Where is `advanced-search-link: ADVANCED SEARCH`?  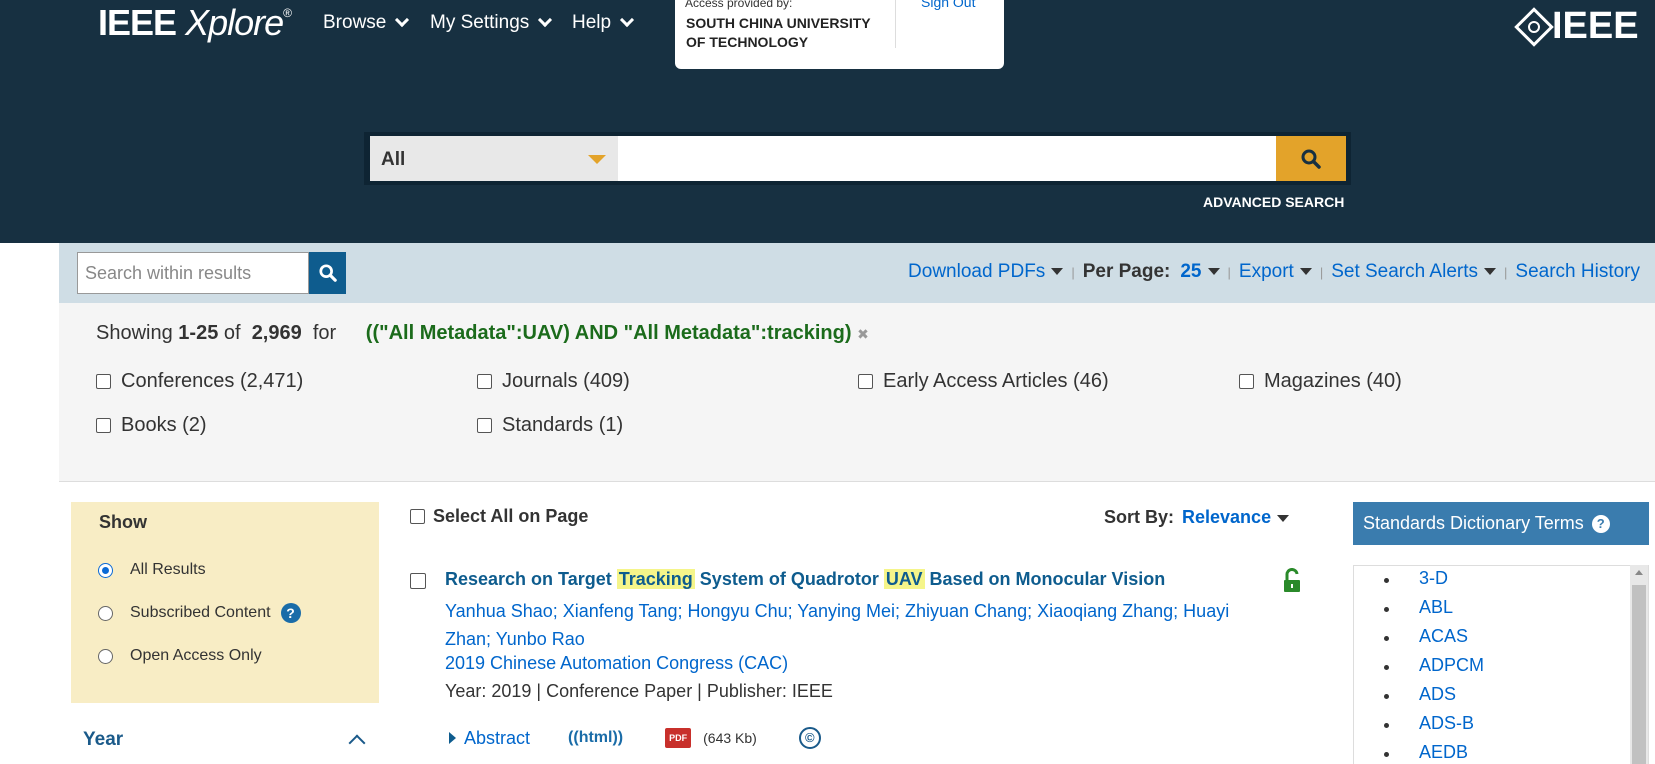
advanced-search-link: ADVANCED SEARCH is located at coordinates (1273, 202).